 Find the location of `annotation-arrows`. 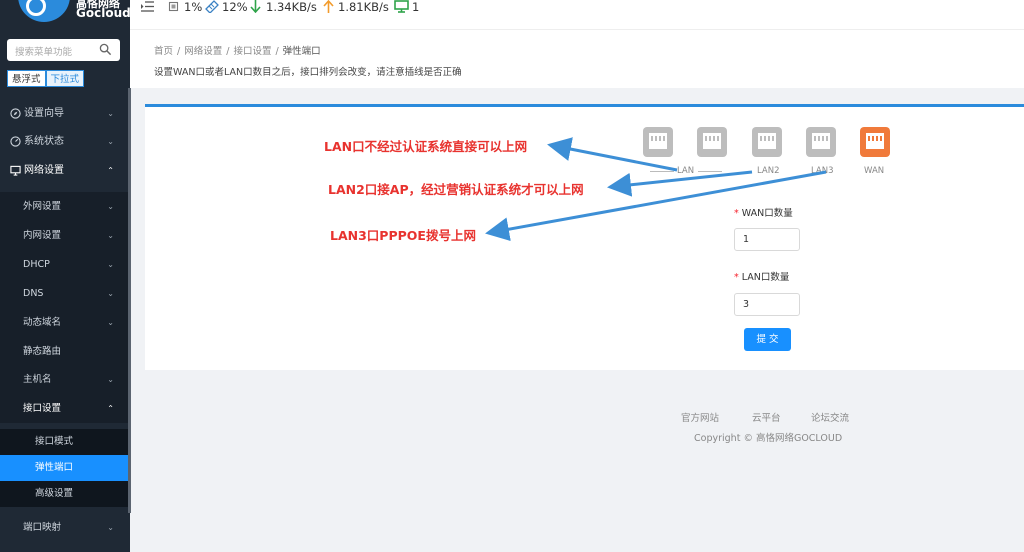

annotation-arrows is located at coordinates (656, 189).